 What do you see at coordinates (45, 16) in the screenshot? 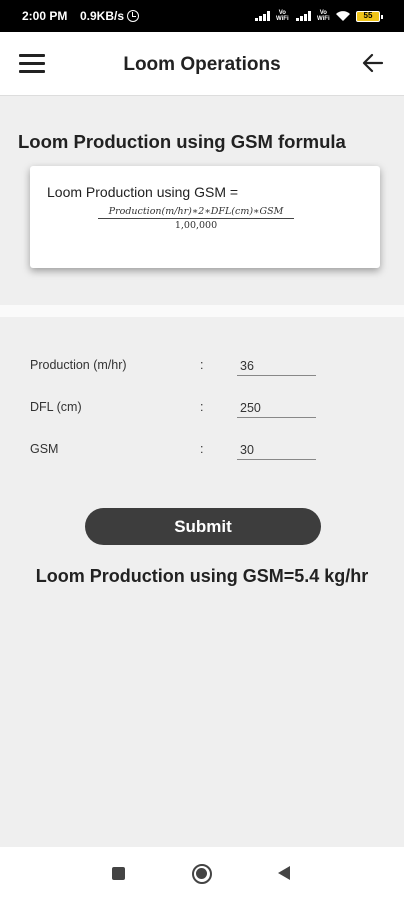
I see `status-time: 2:00 PM` at bounding box center [45, 16].